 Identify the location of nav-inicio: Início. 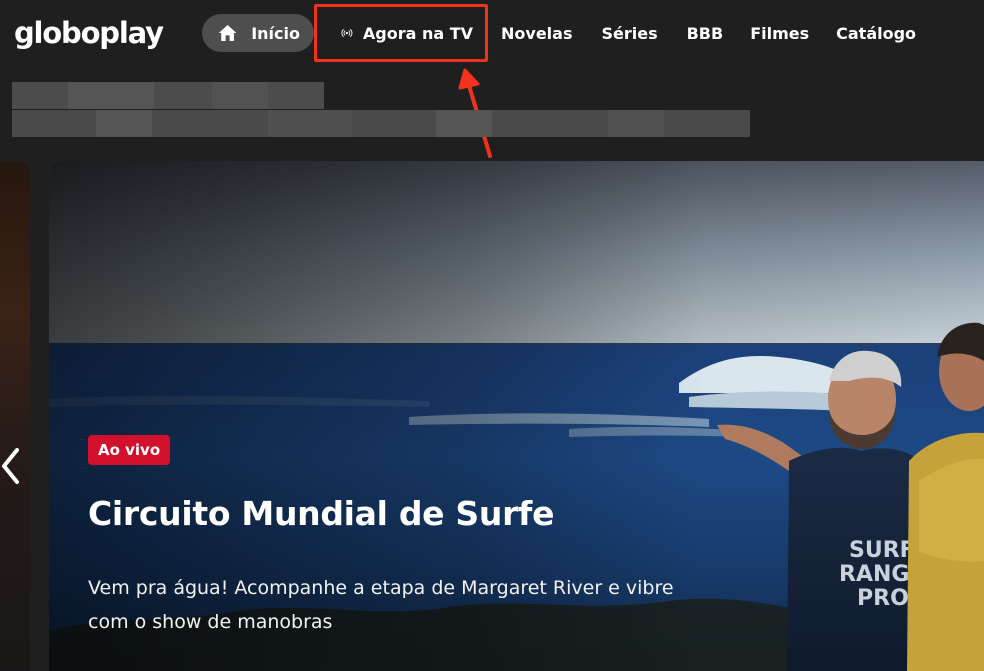
(258, 33).